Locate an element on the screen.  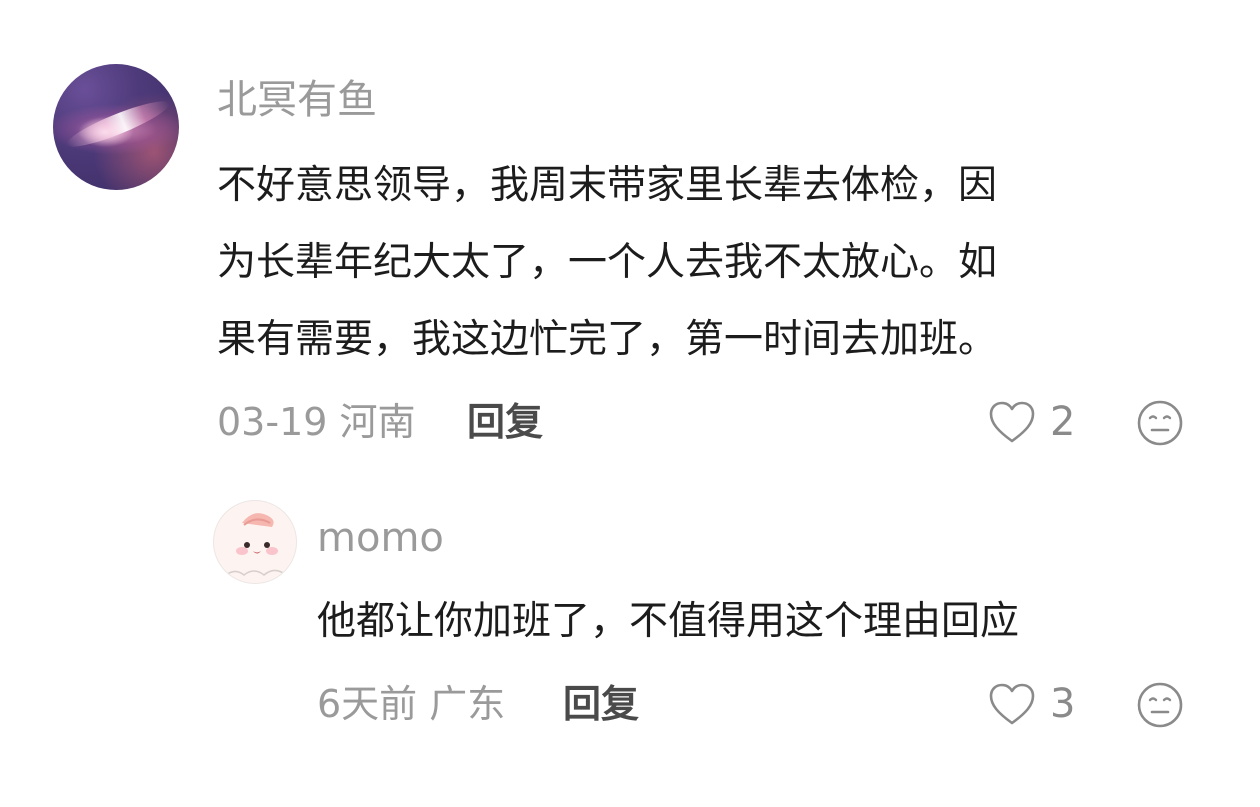
galaxy-avatar-icon is located at coordinates (118, 124).